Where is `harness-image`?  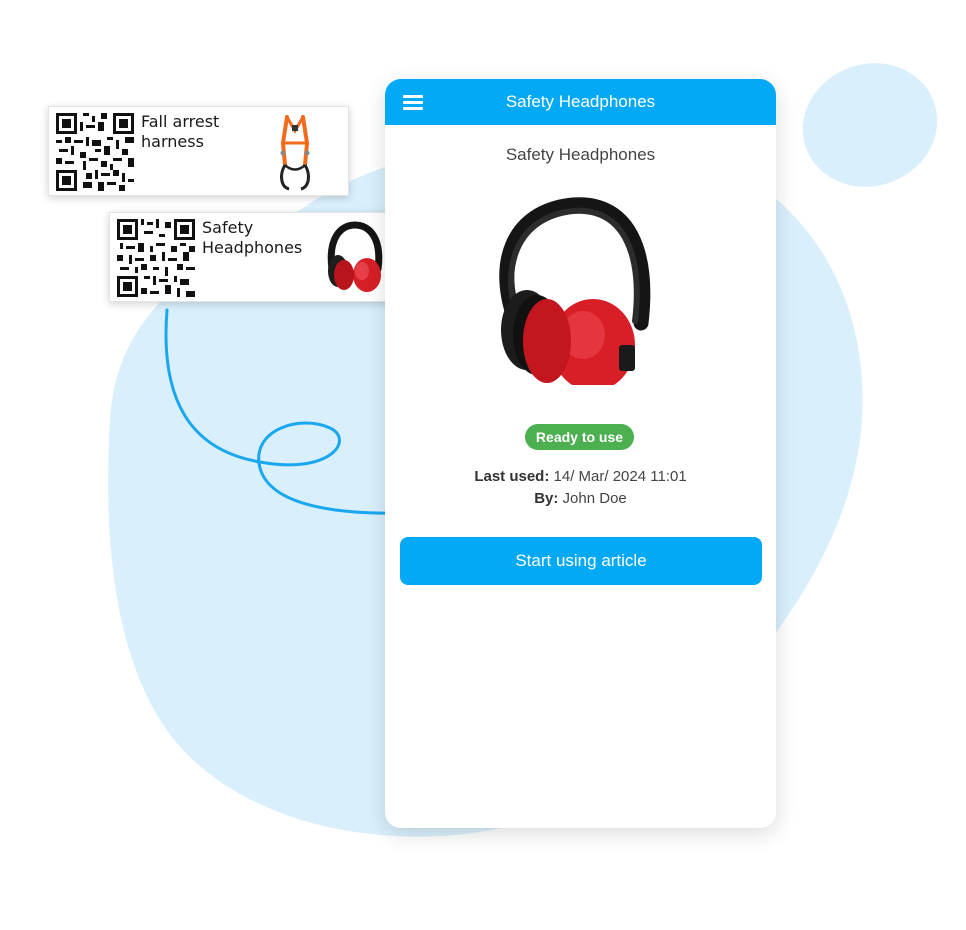
harness-image is located at coordinates (295, 153).